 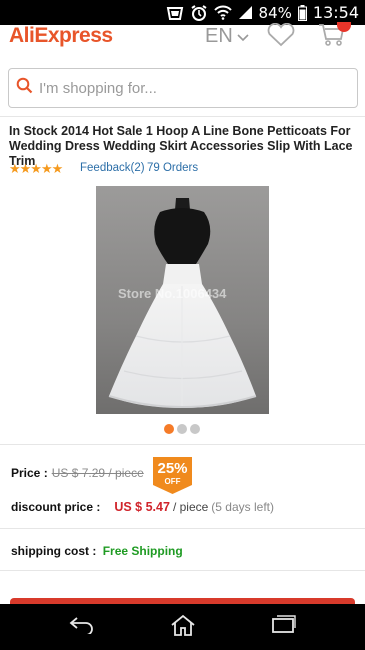 I want to click on price-label: Price :, so click(x=29, y=473).